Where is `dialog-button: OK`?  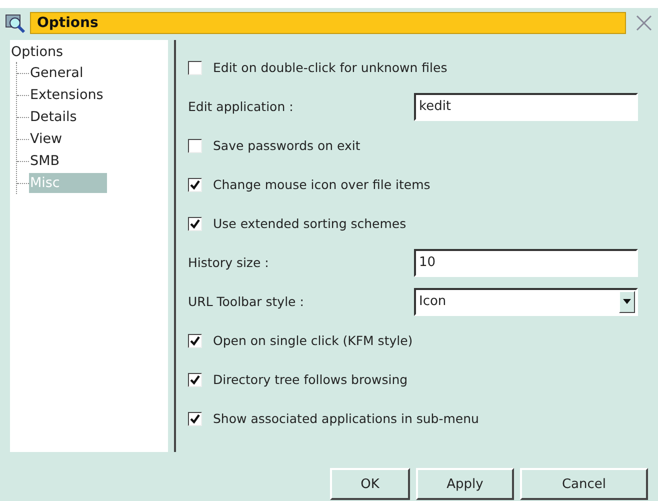 dialog-button: OK is located at coordinates (370, 484).